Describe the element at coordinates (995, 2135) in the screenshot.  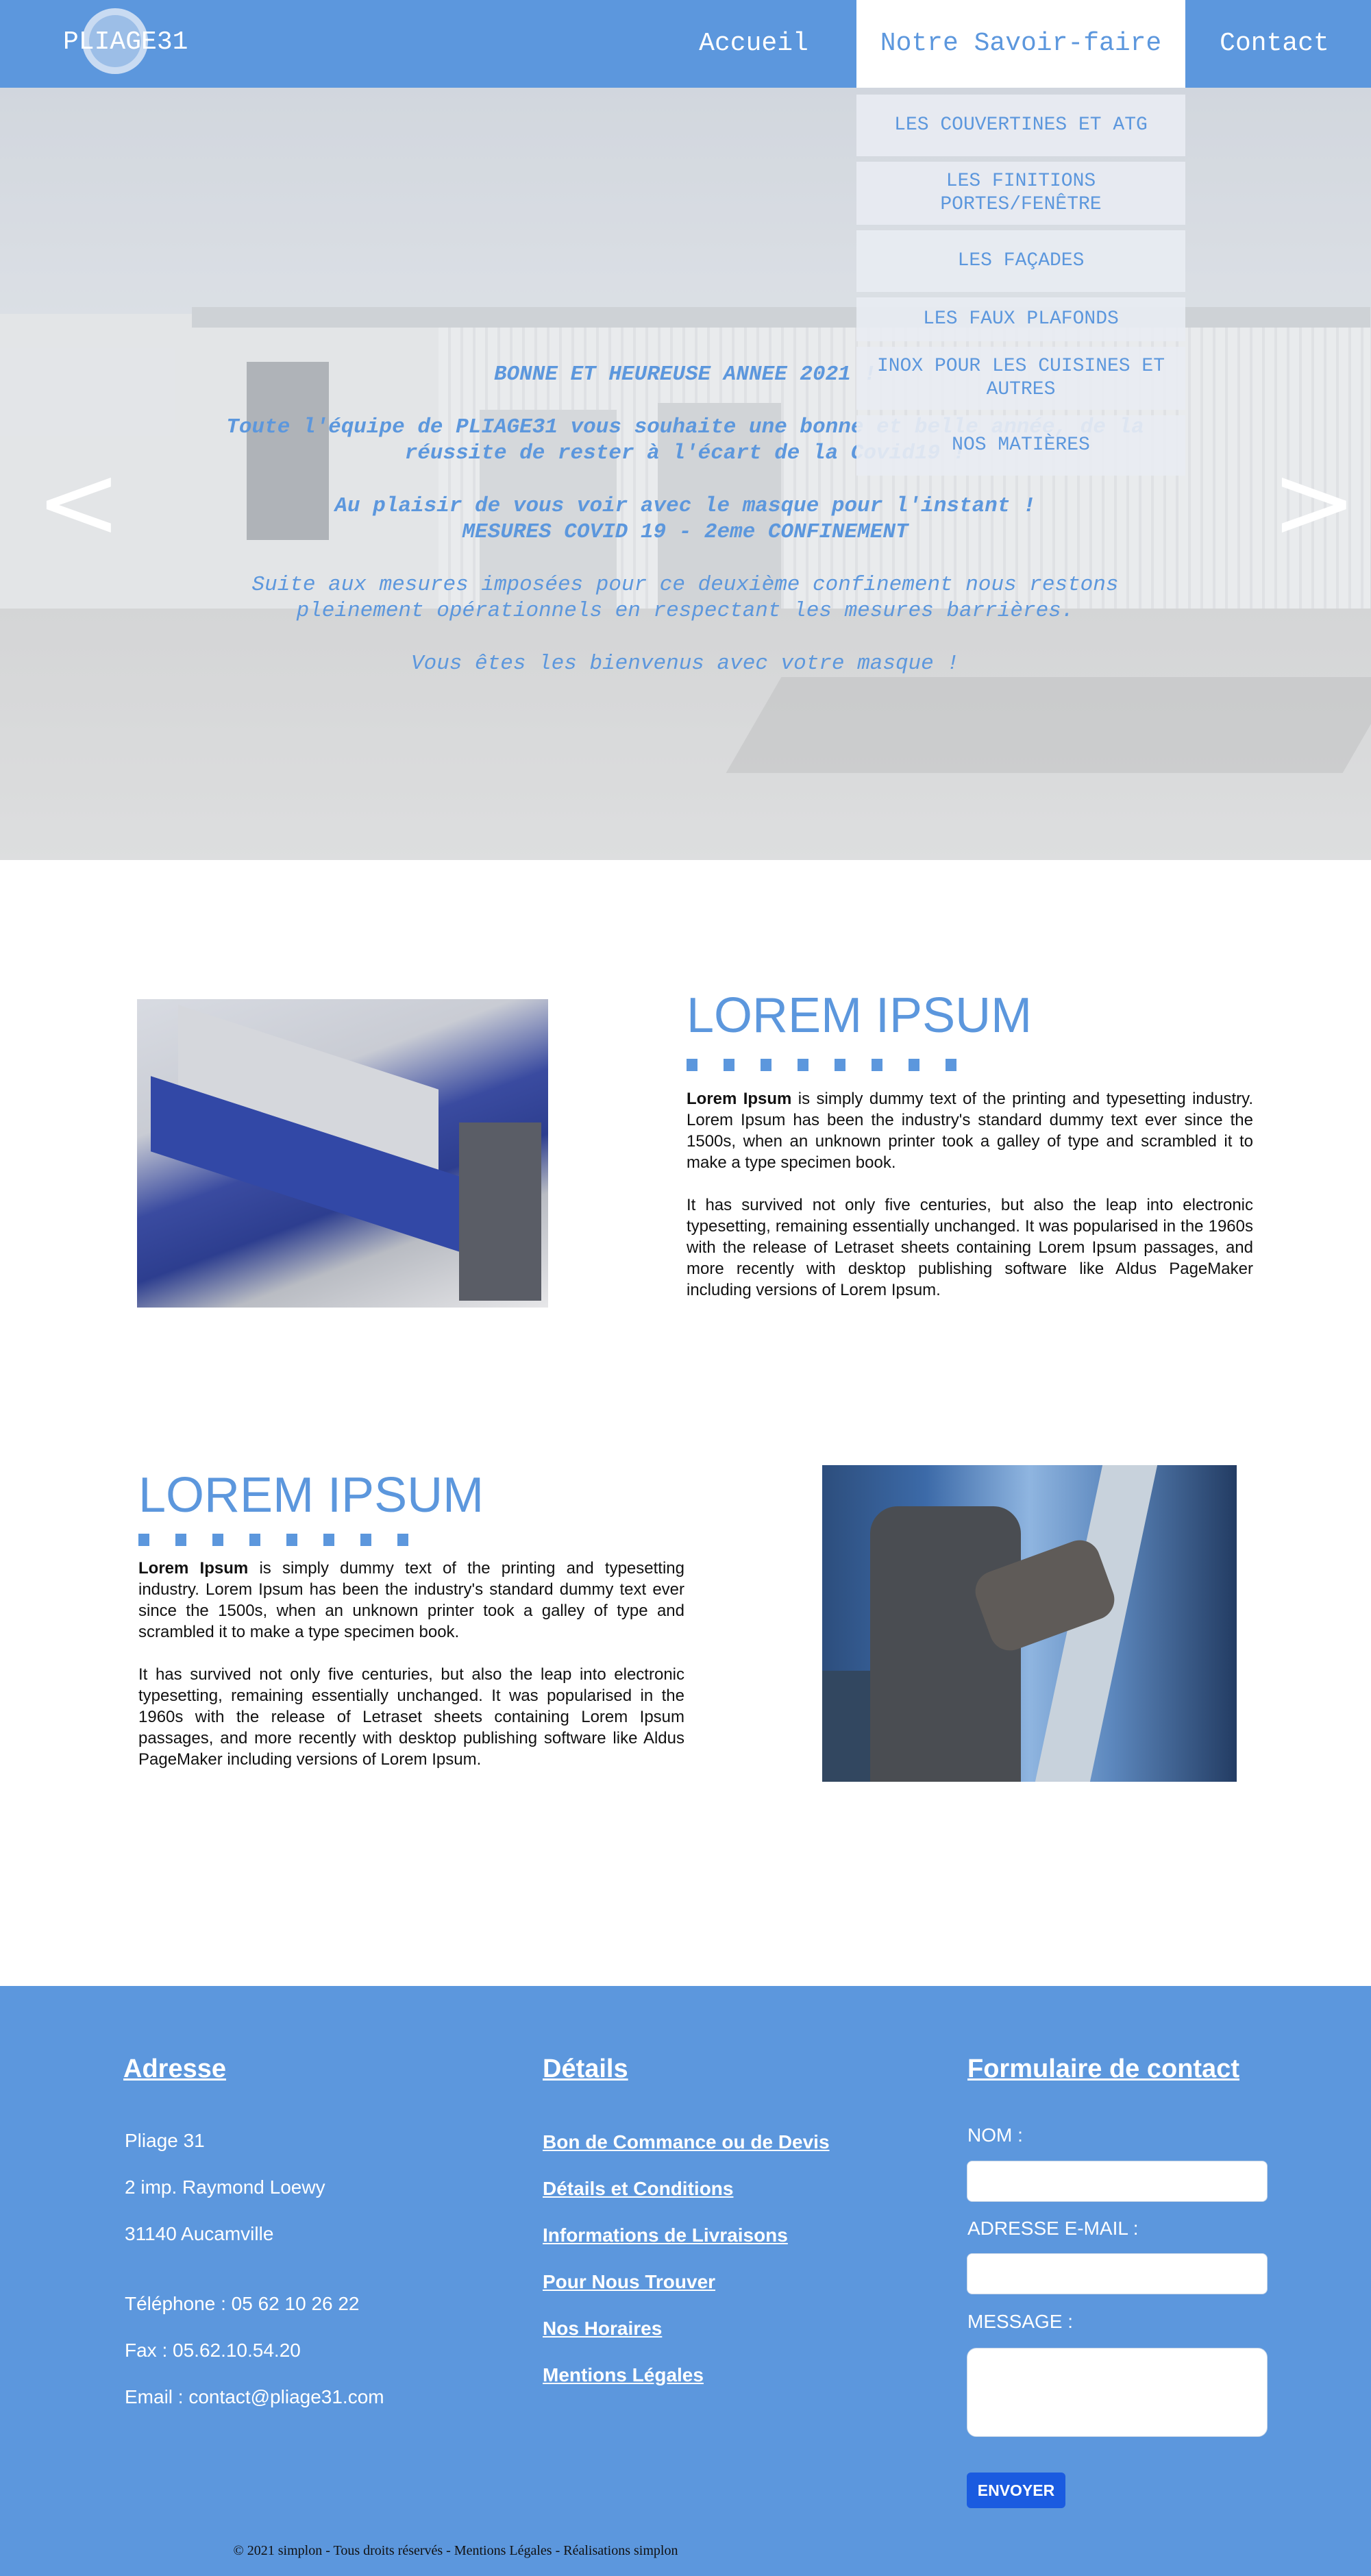
I see `name-label: NOM :` at that location.